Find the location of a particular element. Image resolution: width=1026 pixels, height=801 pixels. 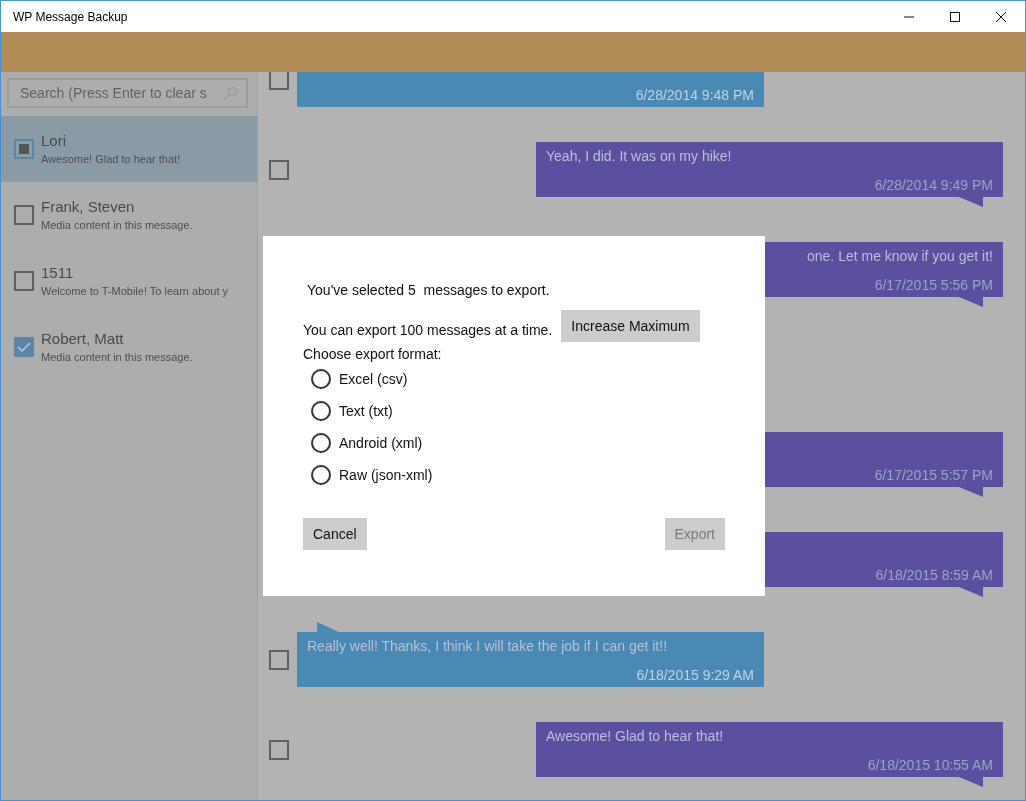

contact-name: Lori is located at coordinates (54, 140).